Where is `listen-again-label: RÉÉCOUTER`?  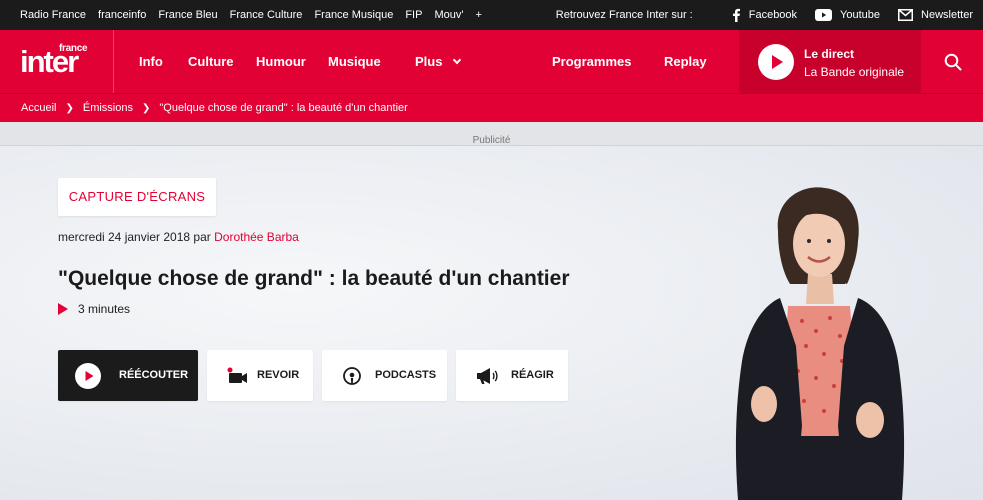
listen-again-label: RÉÉCOUTER is located at coordinates (154, 375).